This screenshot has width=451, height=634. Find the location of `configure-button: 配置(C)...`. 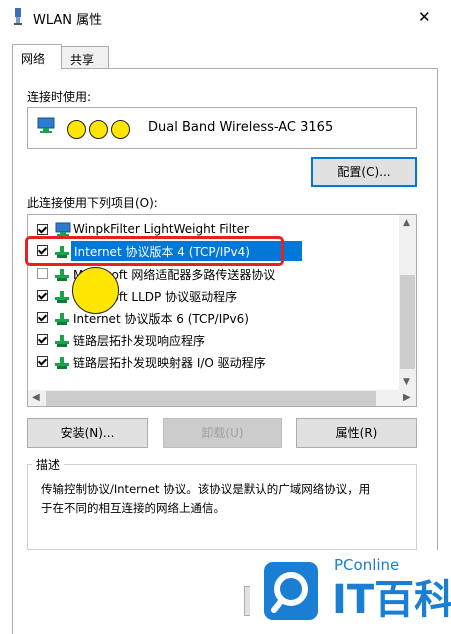

configure-button: 配置(C)... is located at coordinates (364, 172).